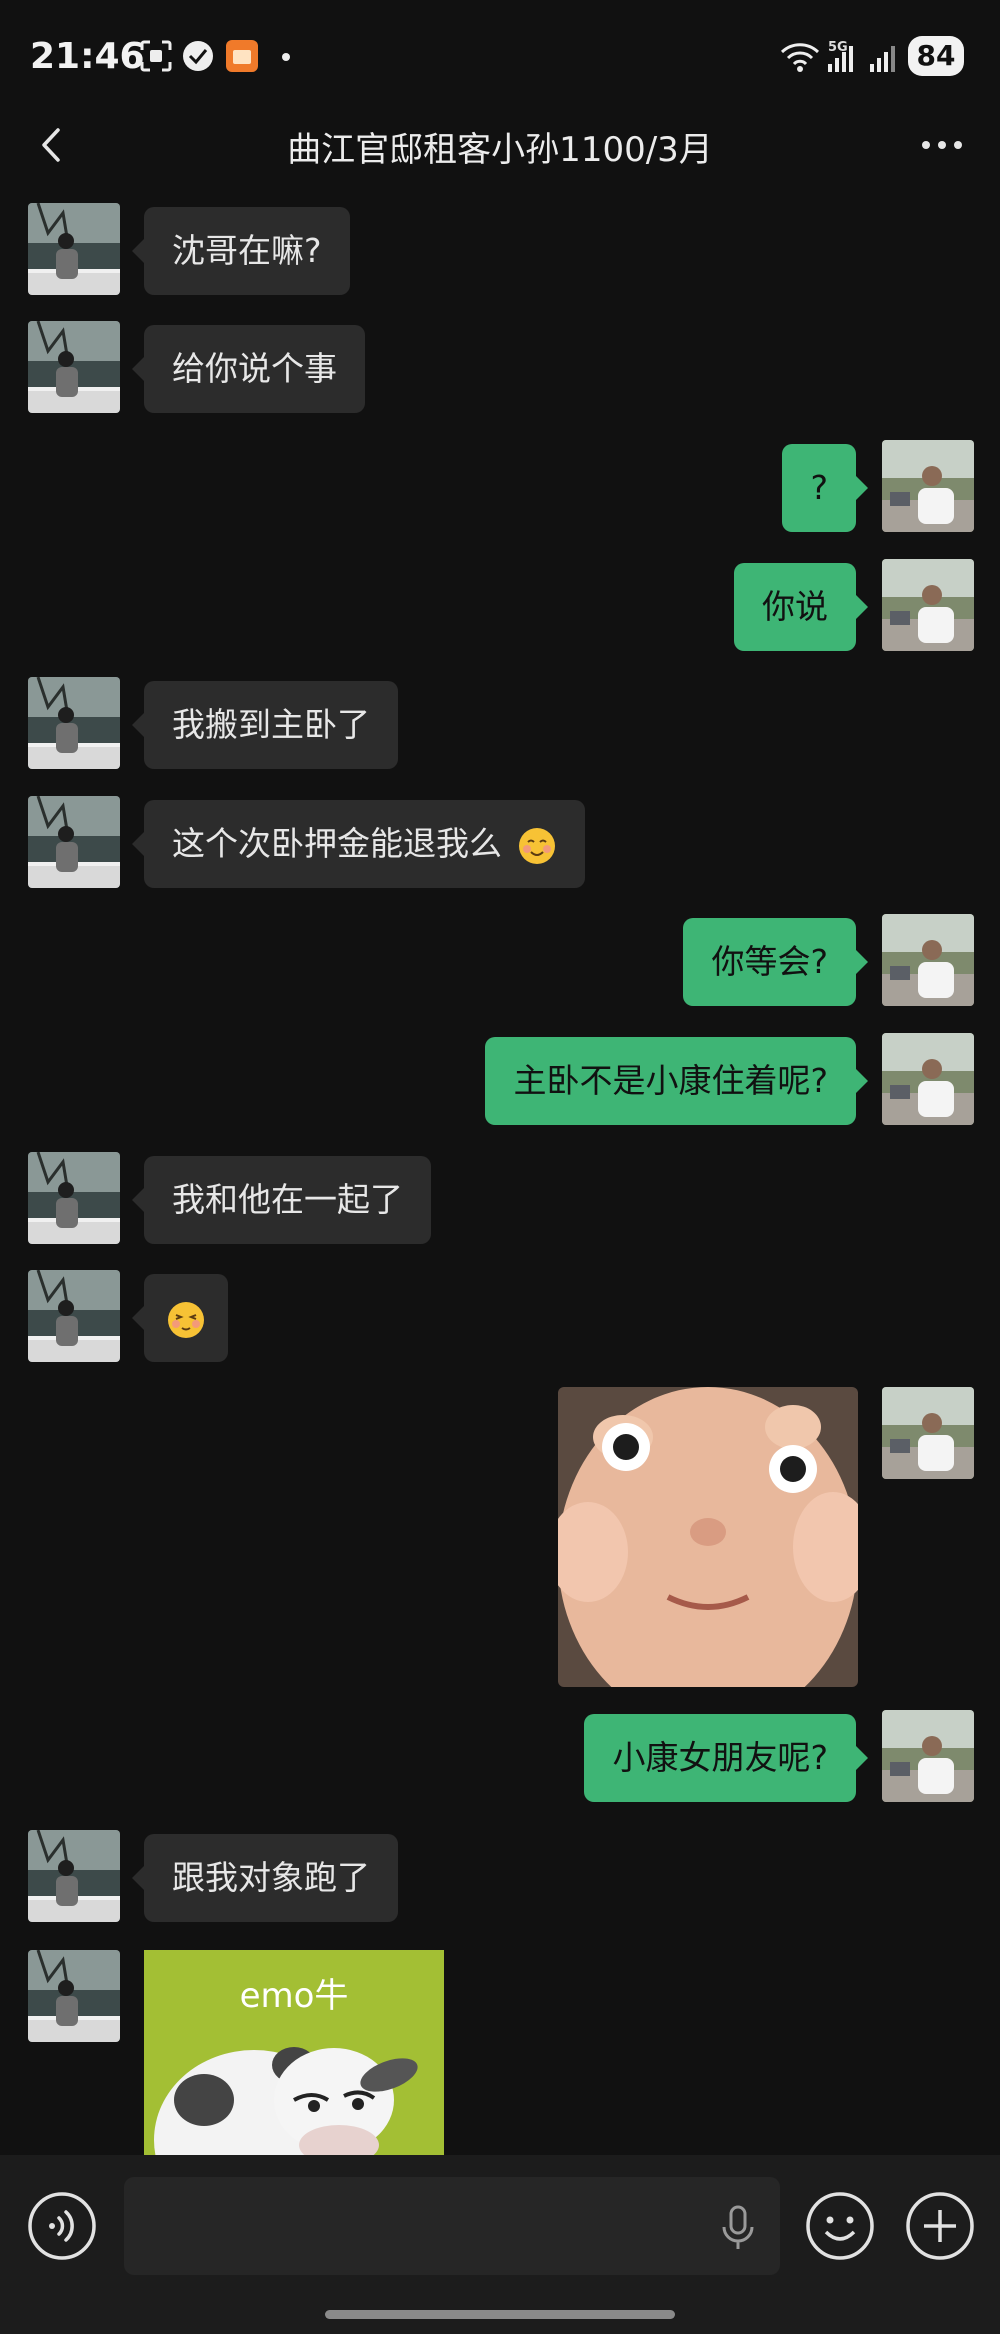 The height and width of the screenshot is (2334, 1000). I want to click on chat-header: 曲江官邸租客小孙1100/3月, so click(500, 145).